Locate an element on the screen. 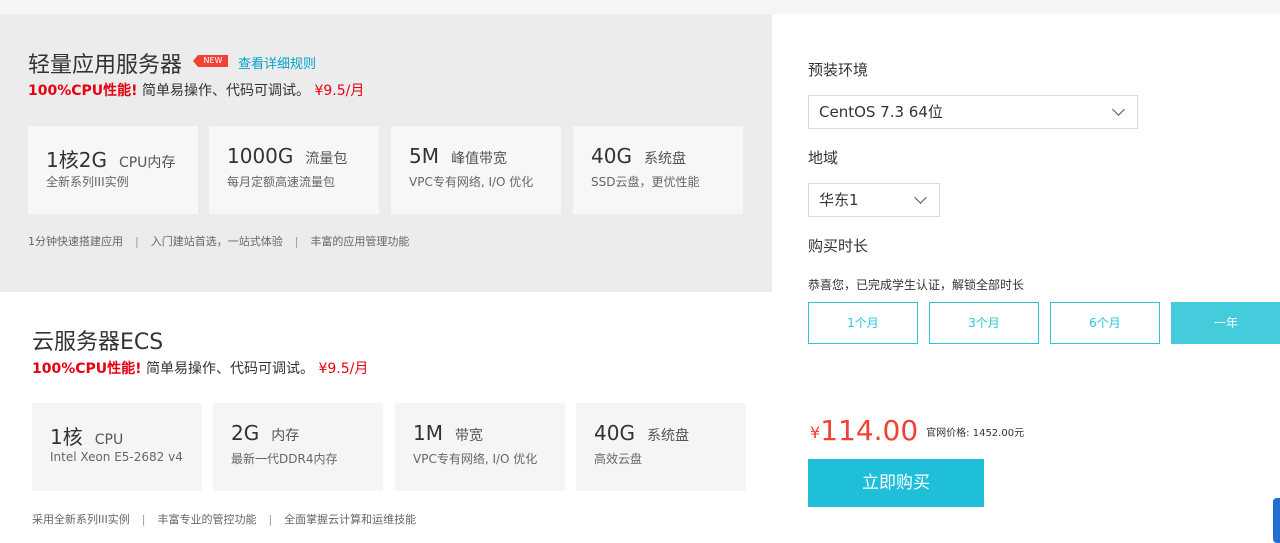 The width and height of the screenshot is (1280, 543). spec-main: 1M 带宽 is located at coordinates (448, 433).